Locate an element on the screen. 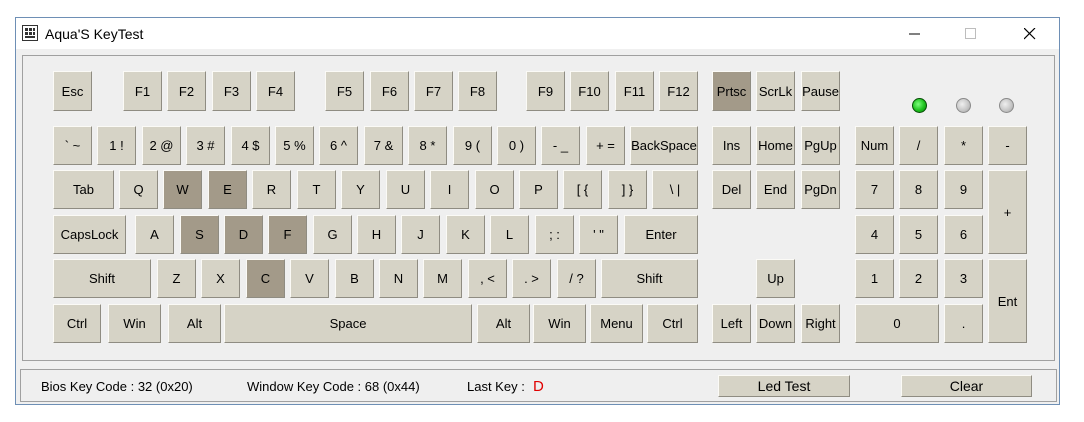 This screenshot has width=1084, height=422. close-button is located at coordinates (1030, 33).